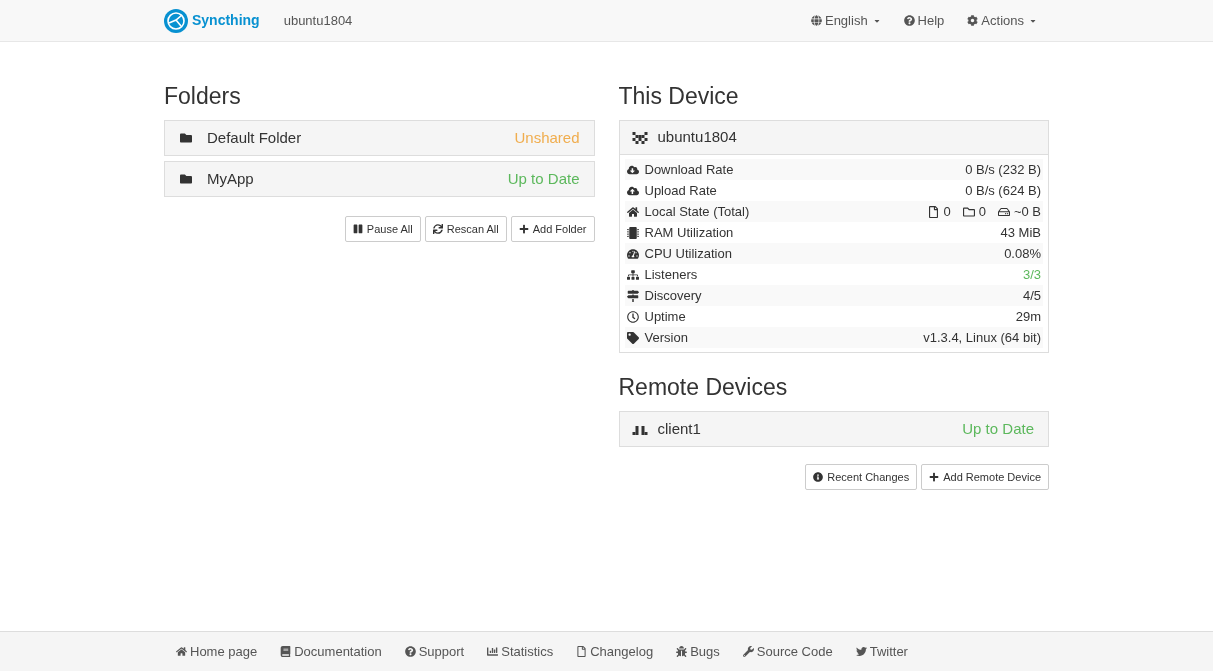 The height and width of the screenshot is (671, 1213). Describe the element at coordinates (357, 229) in the screenshot. I see `pause-icon` at that location.